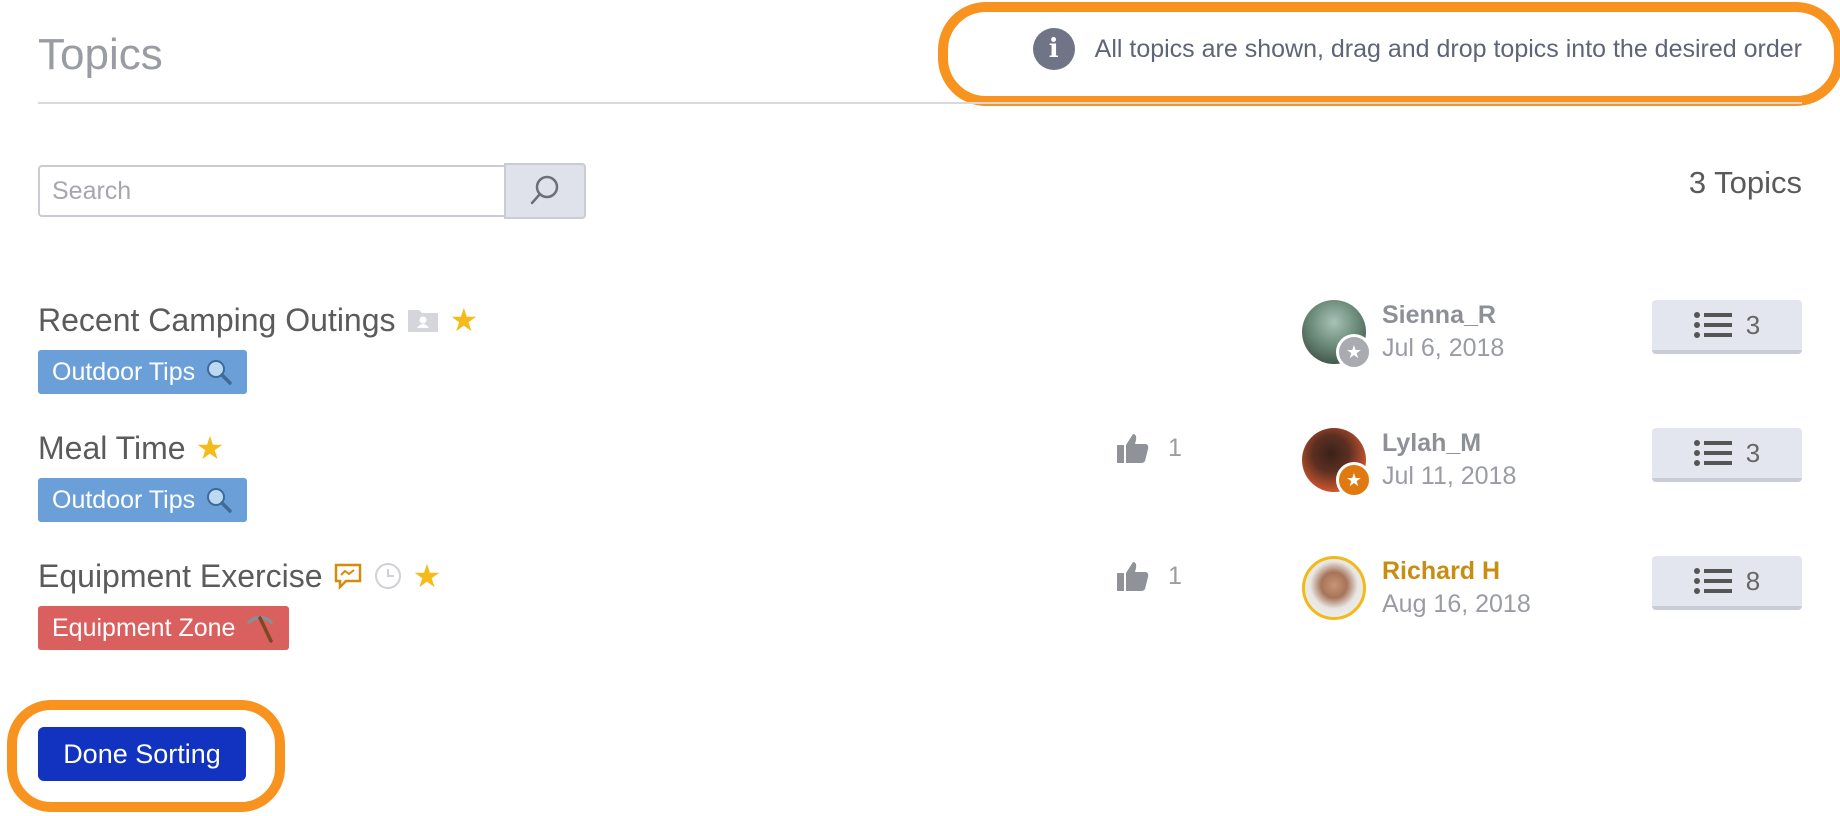 Image resolution: width=1840 pixels, height=816 pixels. Describe the element at coordinates (920, 103) in the screenshot. I see `header-divider` at that location.